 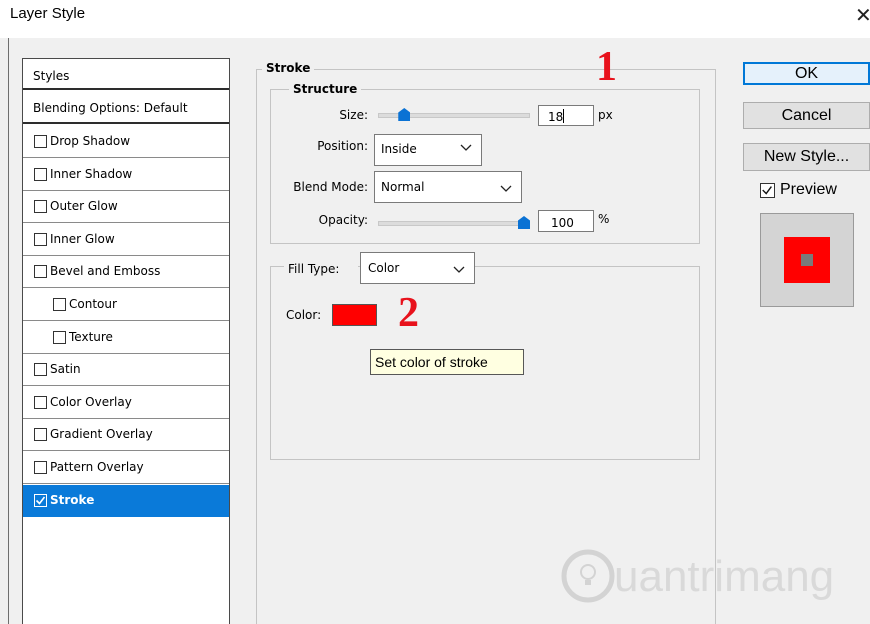 I want to click on preview-thumbnail, so click(x=807, y=260).